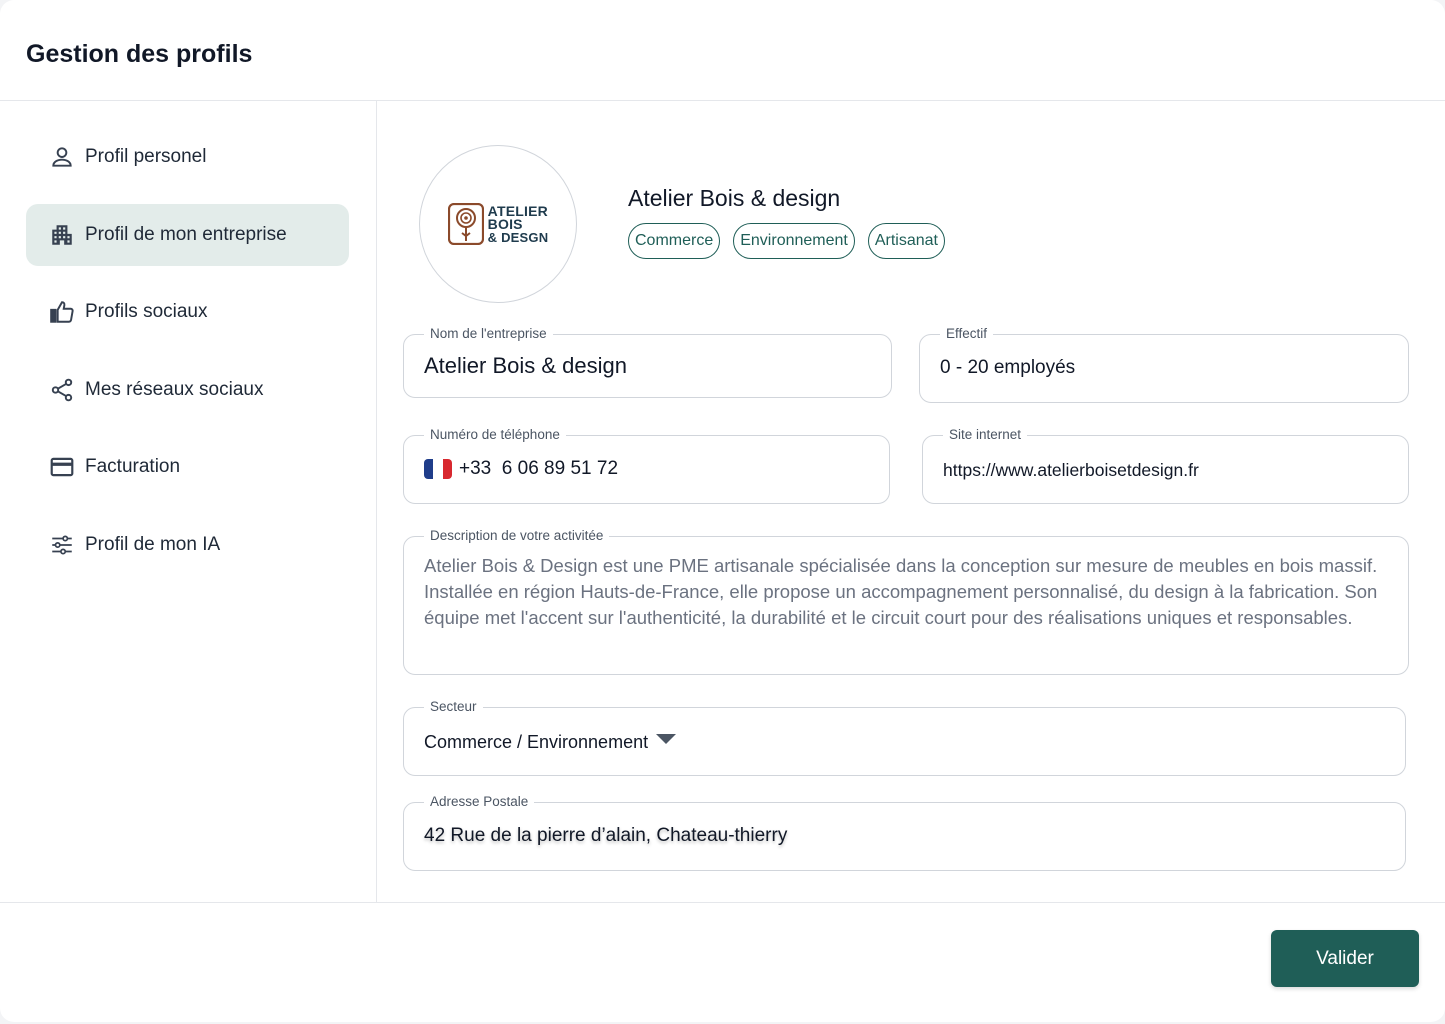 This screenshot has width=1445, height=1024. What do you see at coordinates (967, 334) in the screenshot?
I see `field-label: Effectif` at bounding box center [967, 334].